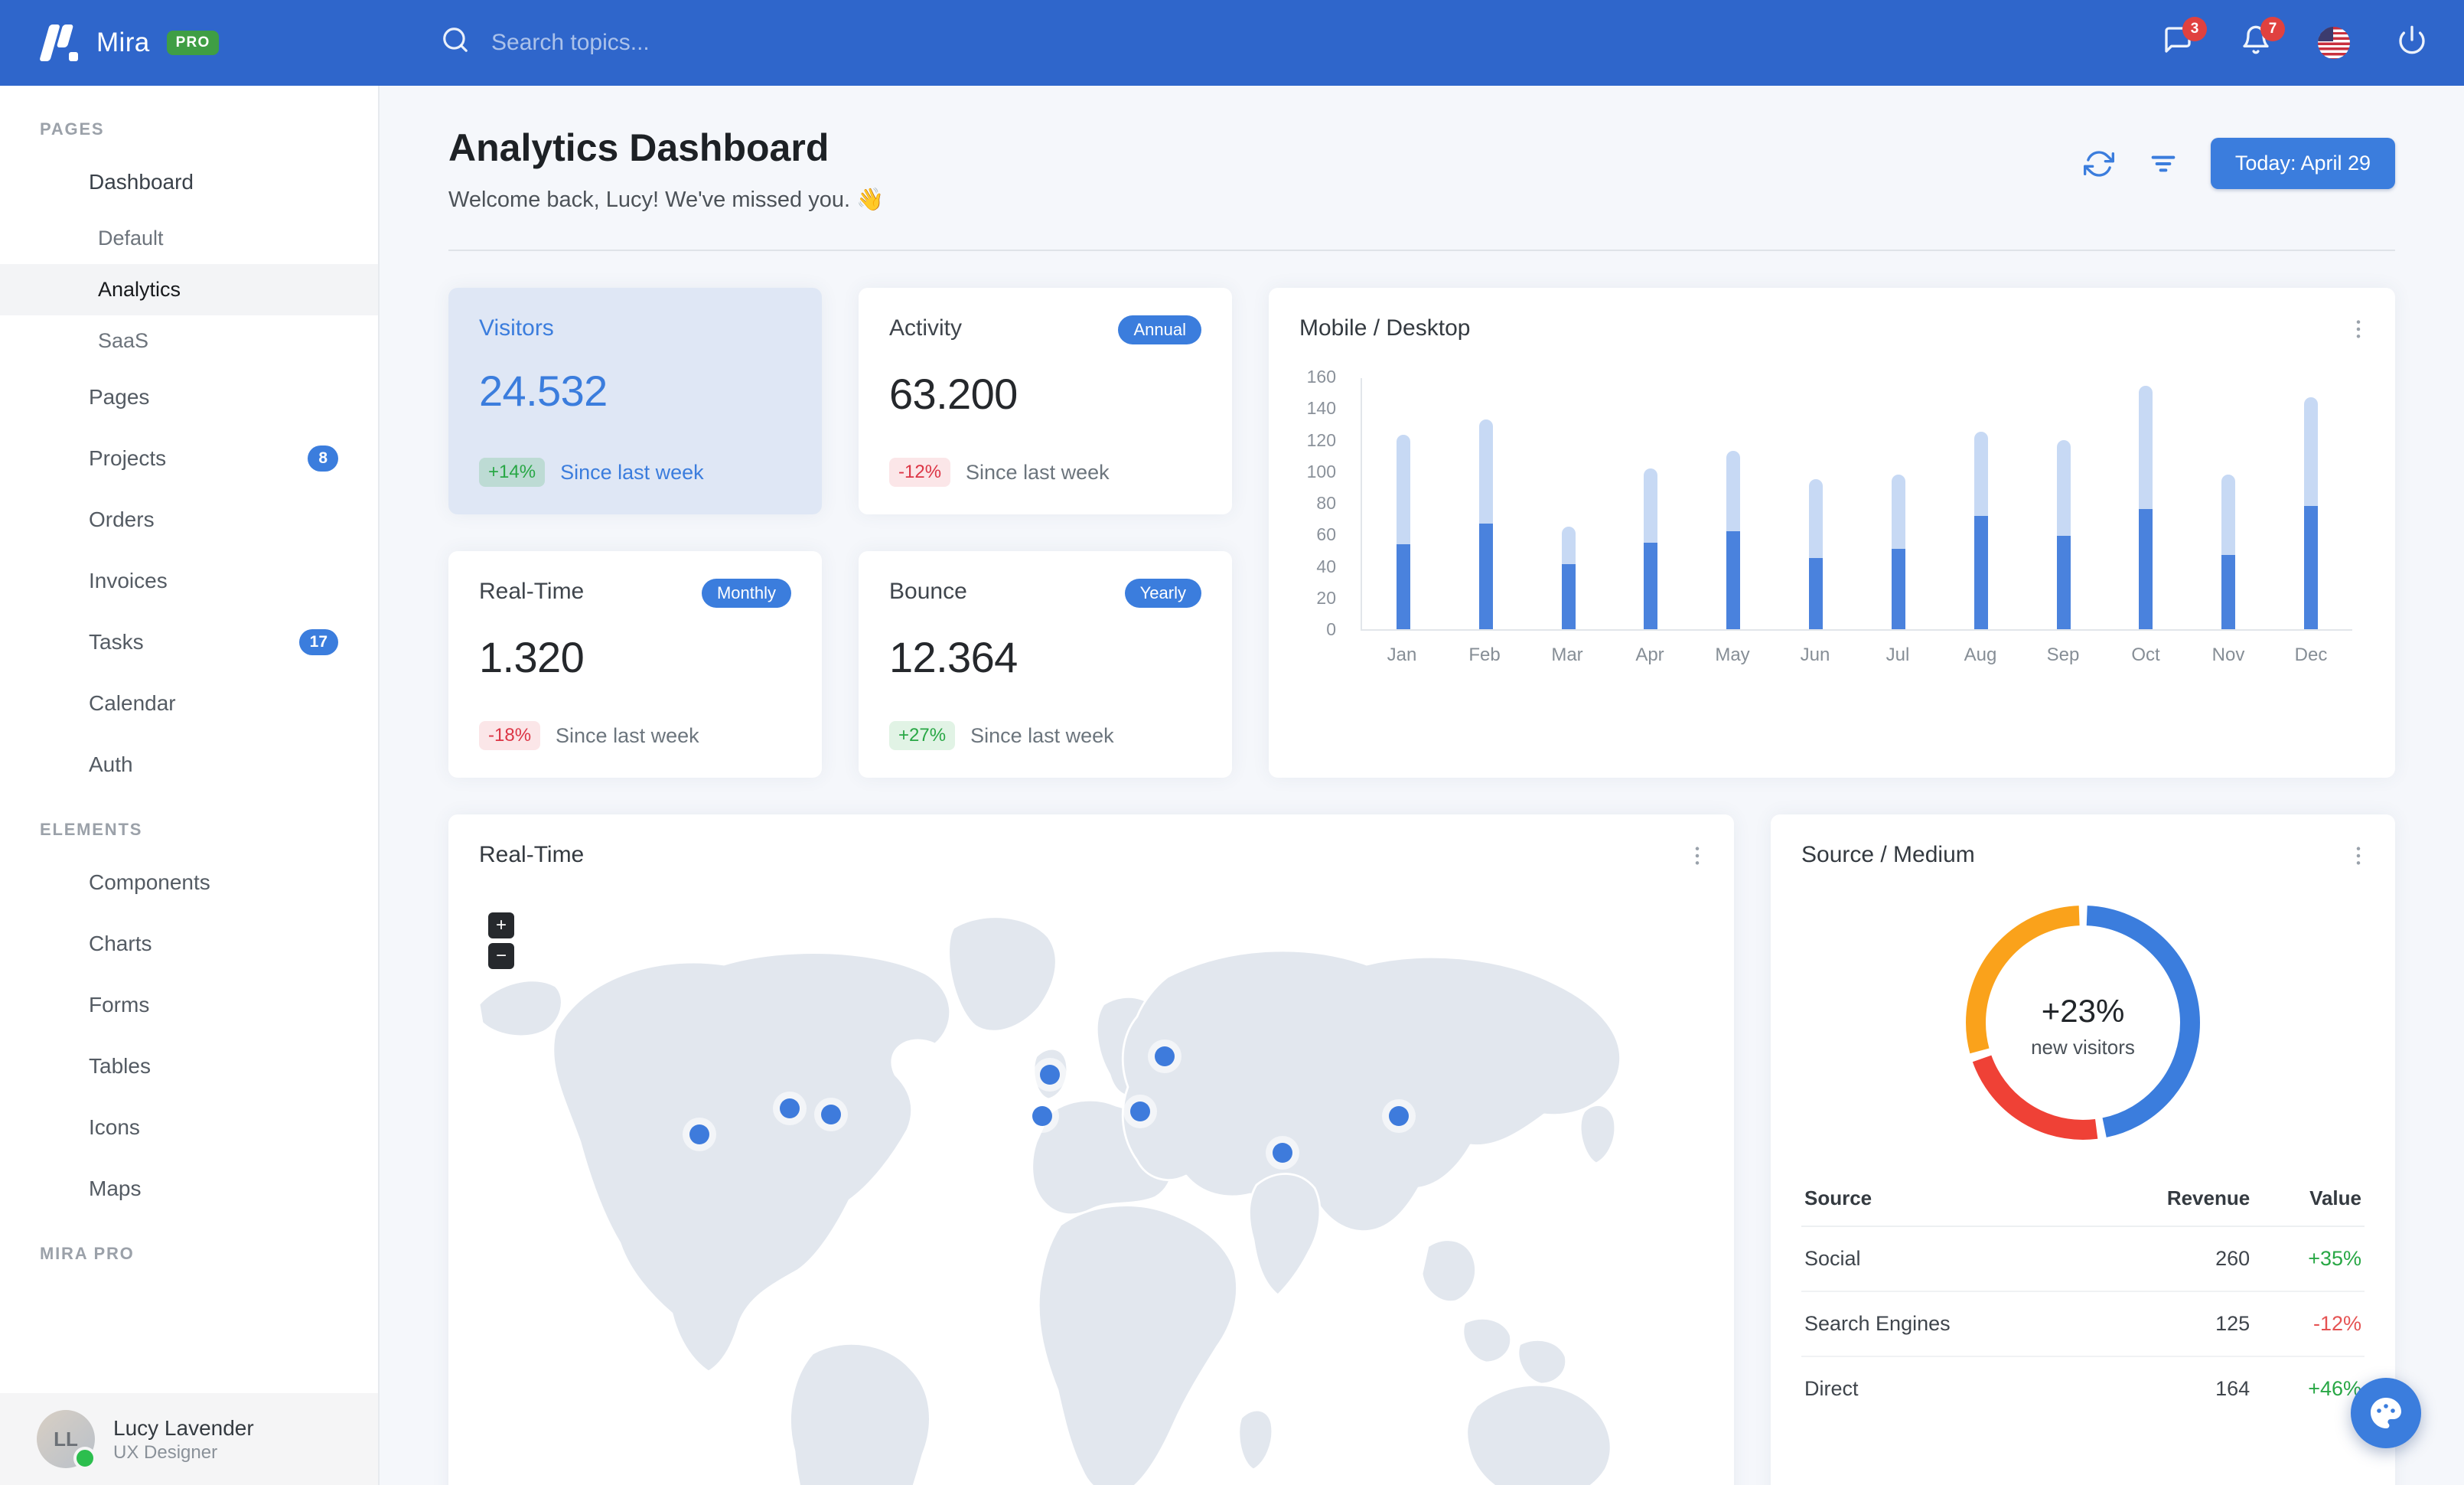 This screenshot has width=2464, height=1485. I want to click on table-row: Social 260 +35%, so click(2083, 1259).